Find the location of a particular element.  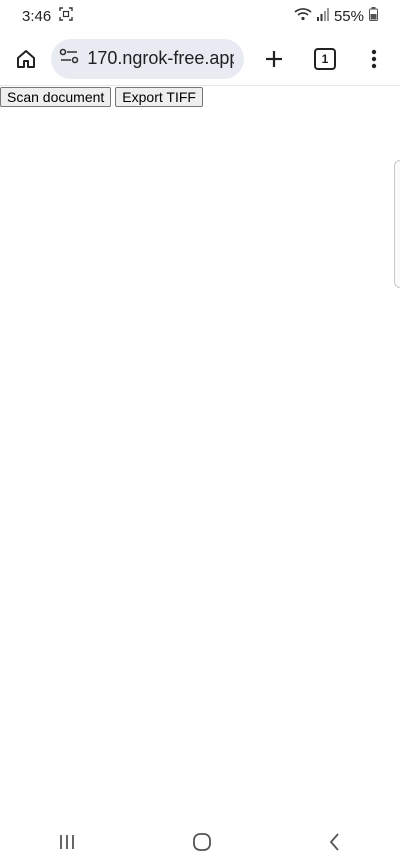

tab-count: 1 is located at coordinates (325, 58).